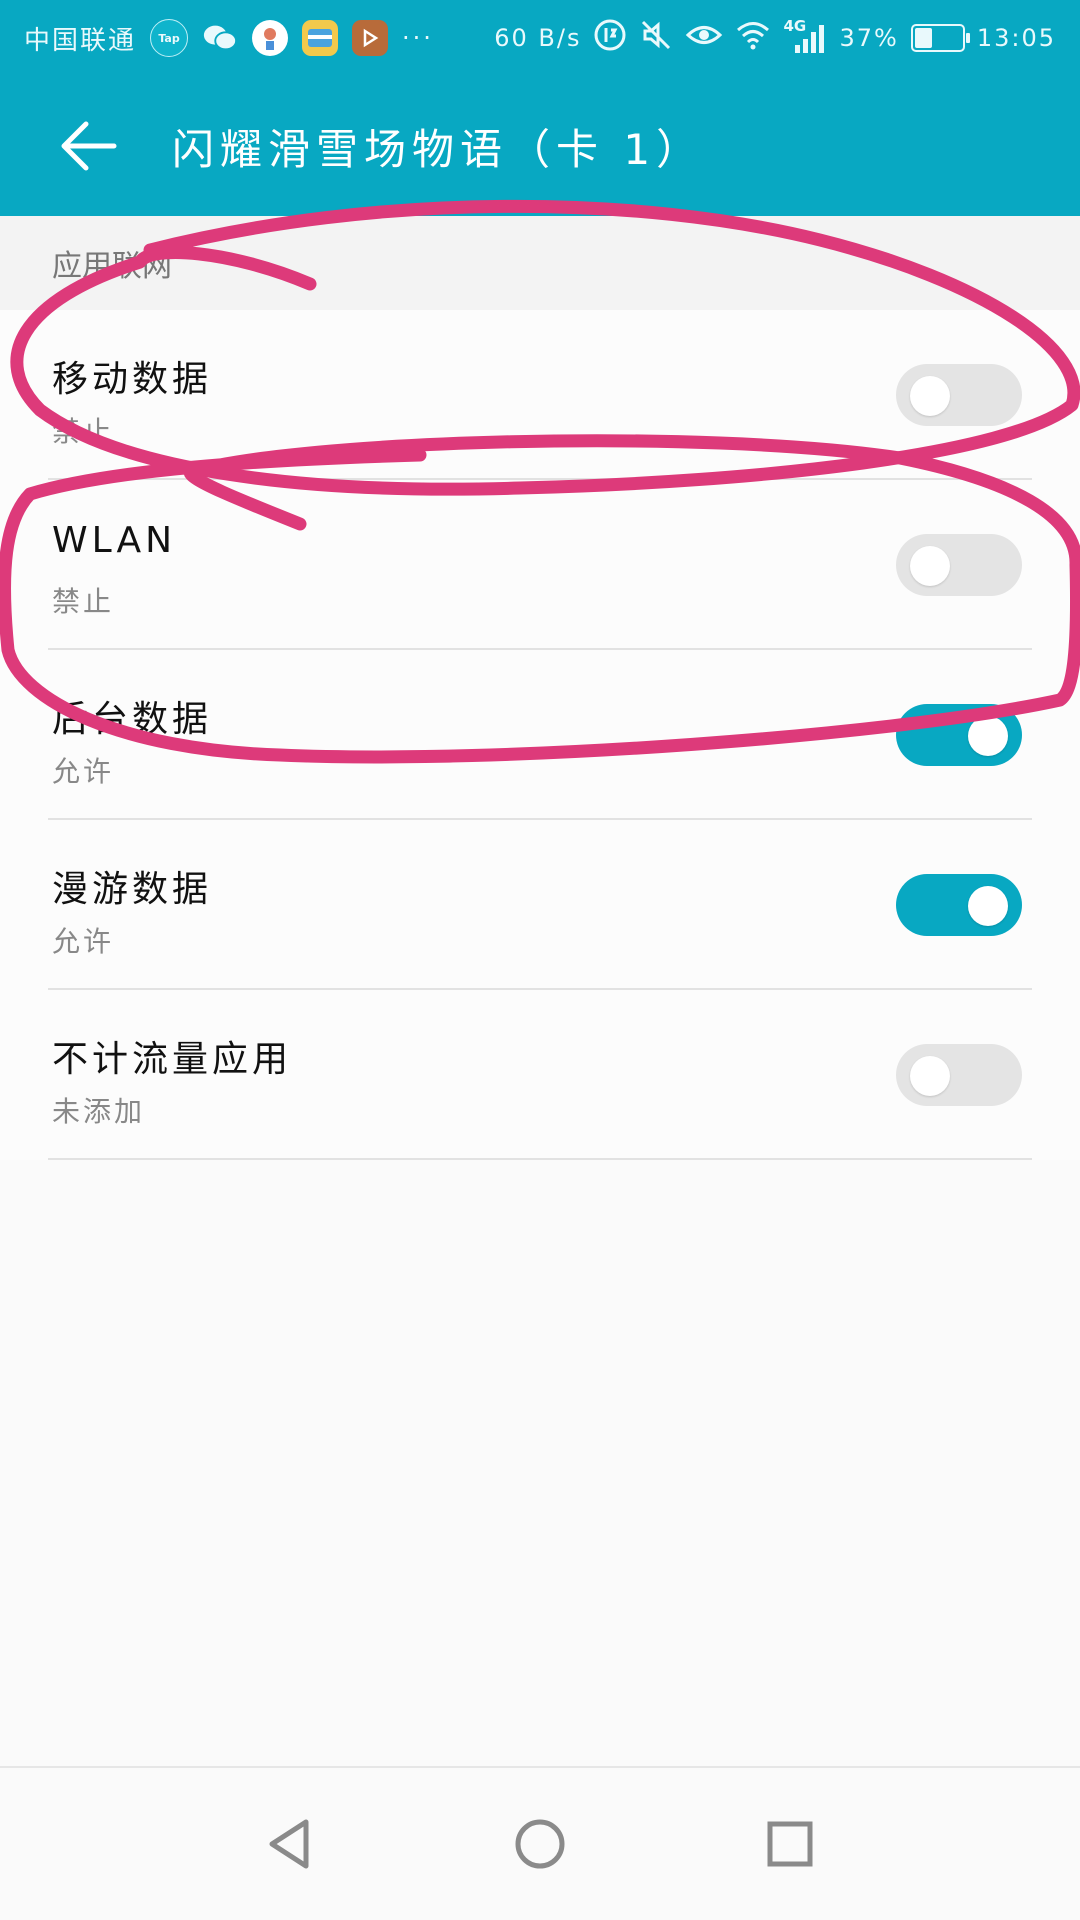 The image size is (1080, 1920). What do you see at coordinates (704, 38) in the screenshot?
I see `eye-comfort-icon` at bounding box center [704, 38].